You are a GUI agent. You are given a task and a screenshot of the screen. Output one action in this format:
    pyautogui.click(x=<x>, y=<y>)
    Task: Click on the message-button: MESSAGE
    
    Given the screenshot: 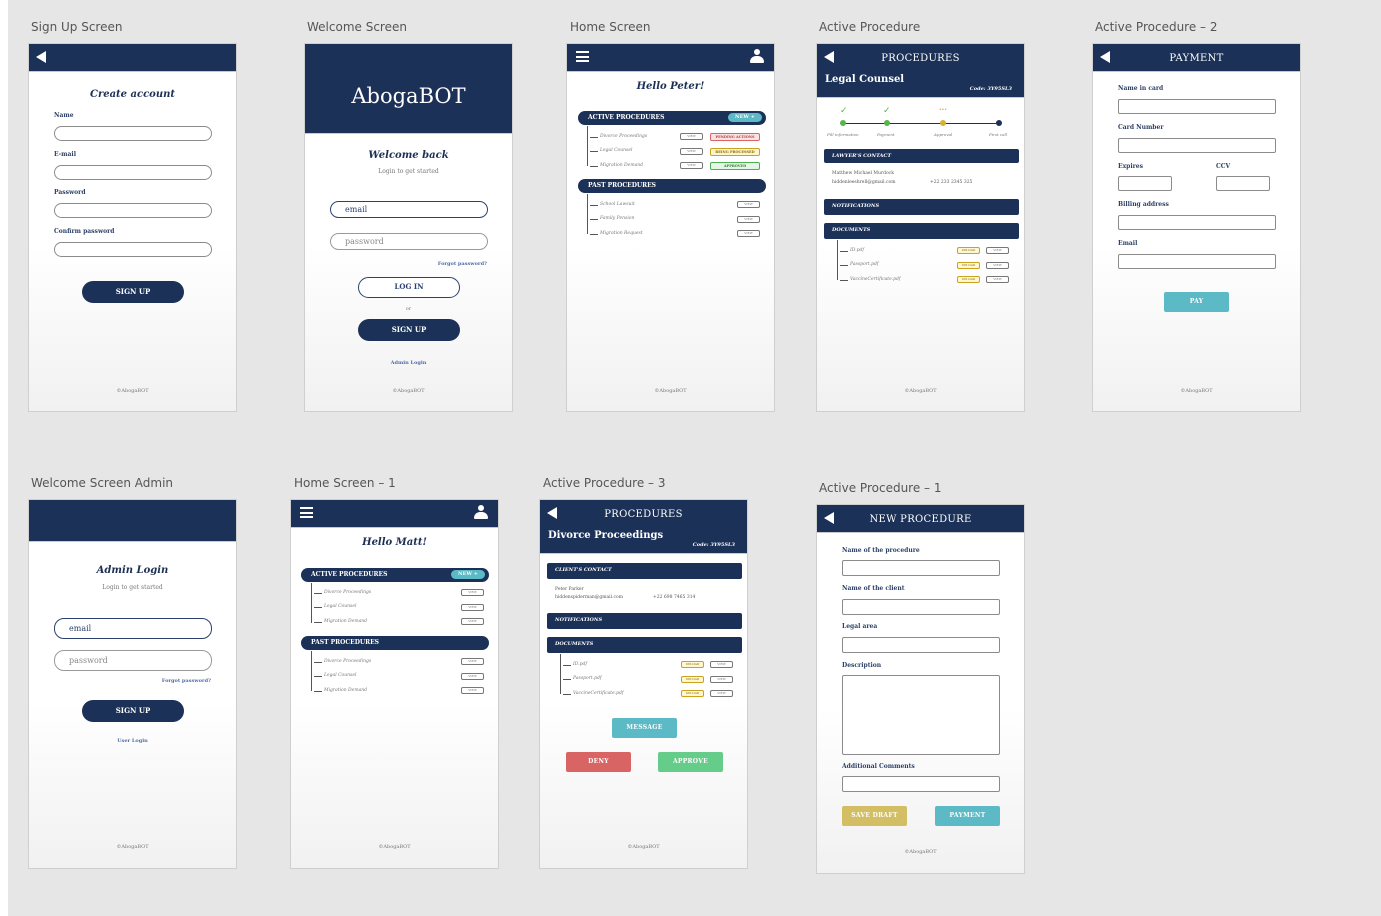 What is the action you would take?
    pyautogui.click(x=644, y=728)
    